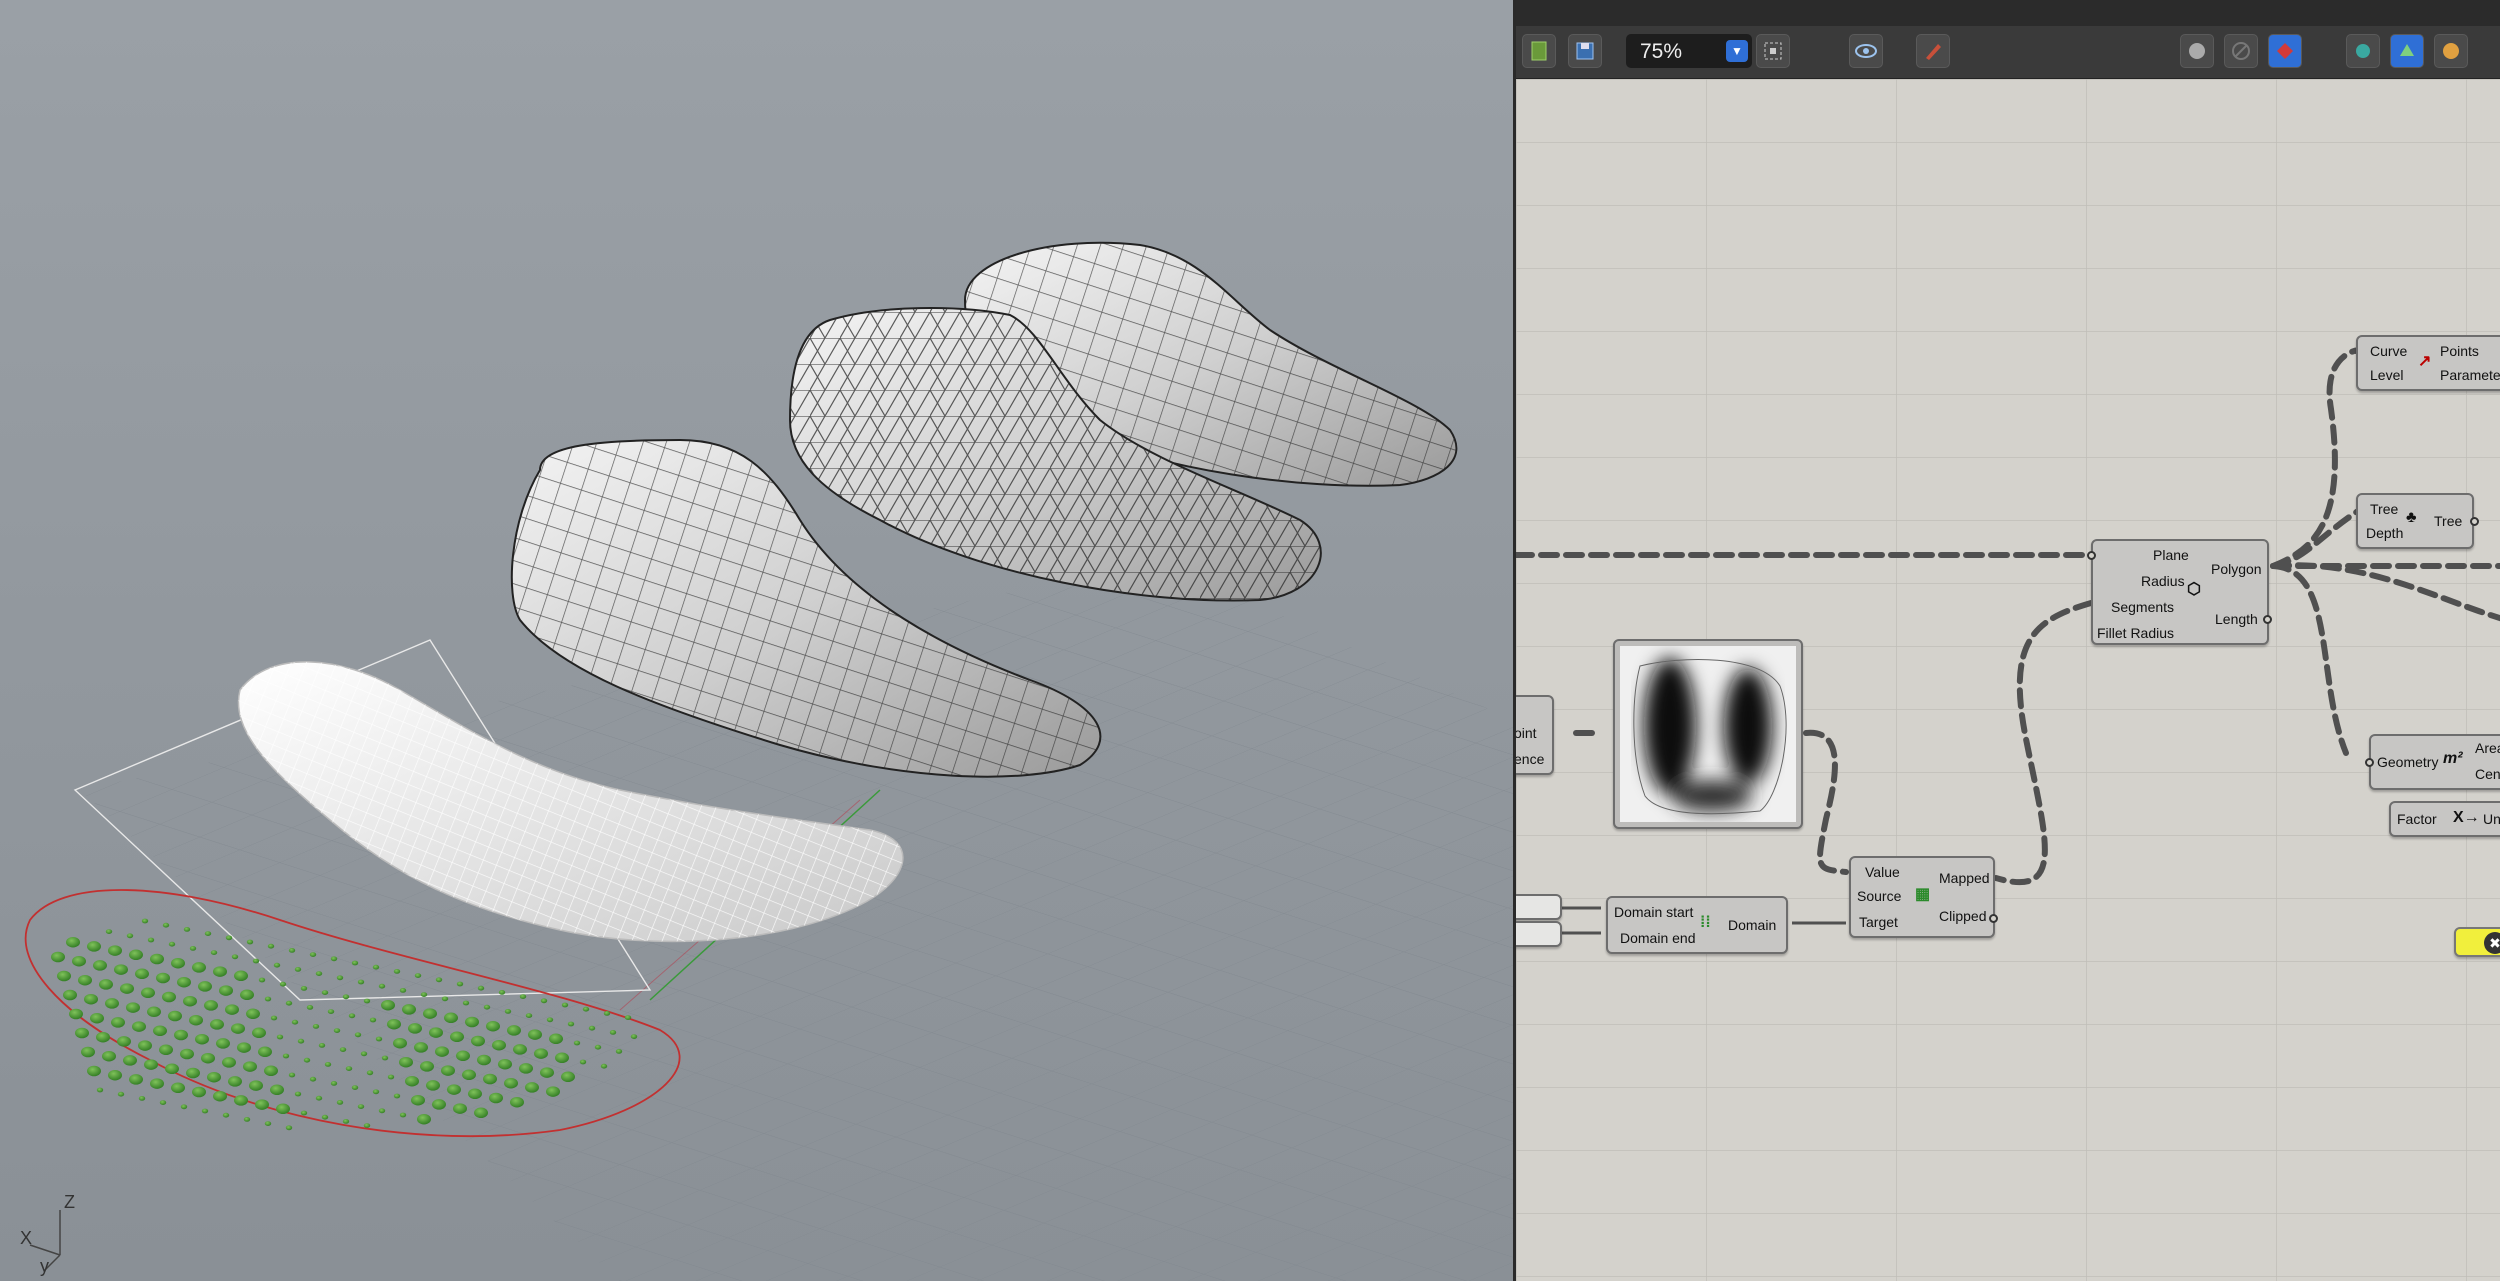  What do you see at coordinates (1534, 735) in the screenshot?
I see `partial-left-node: oint ence` at bounding box center [1534, 735].